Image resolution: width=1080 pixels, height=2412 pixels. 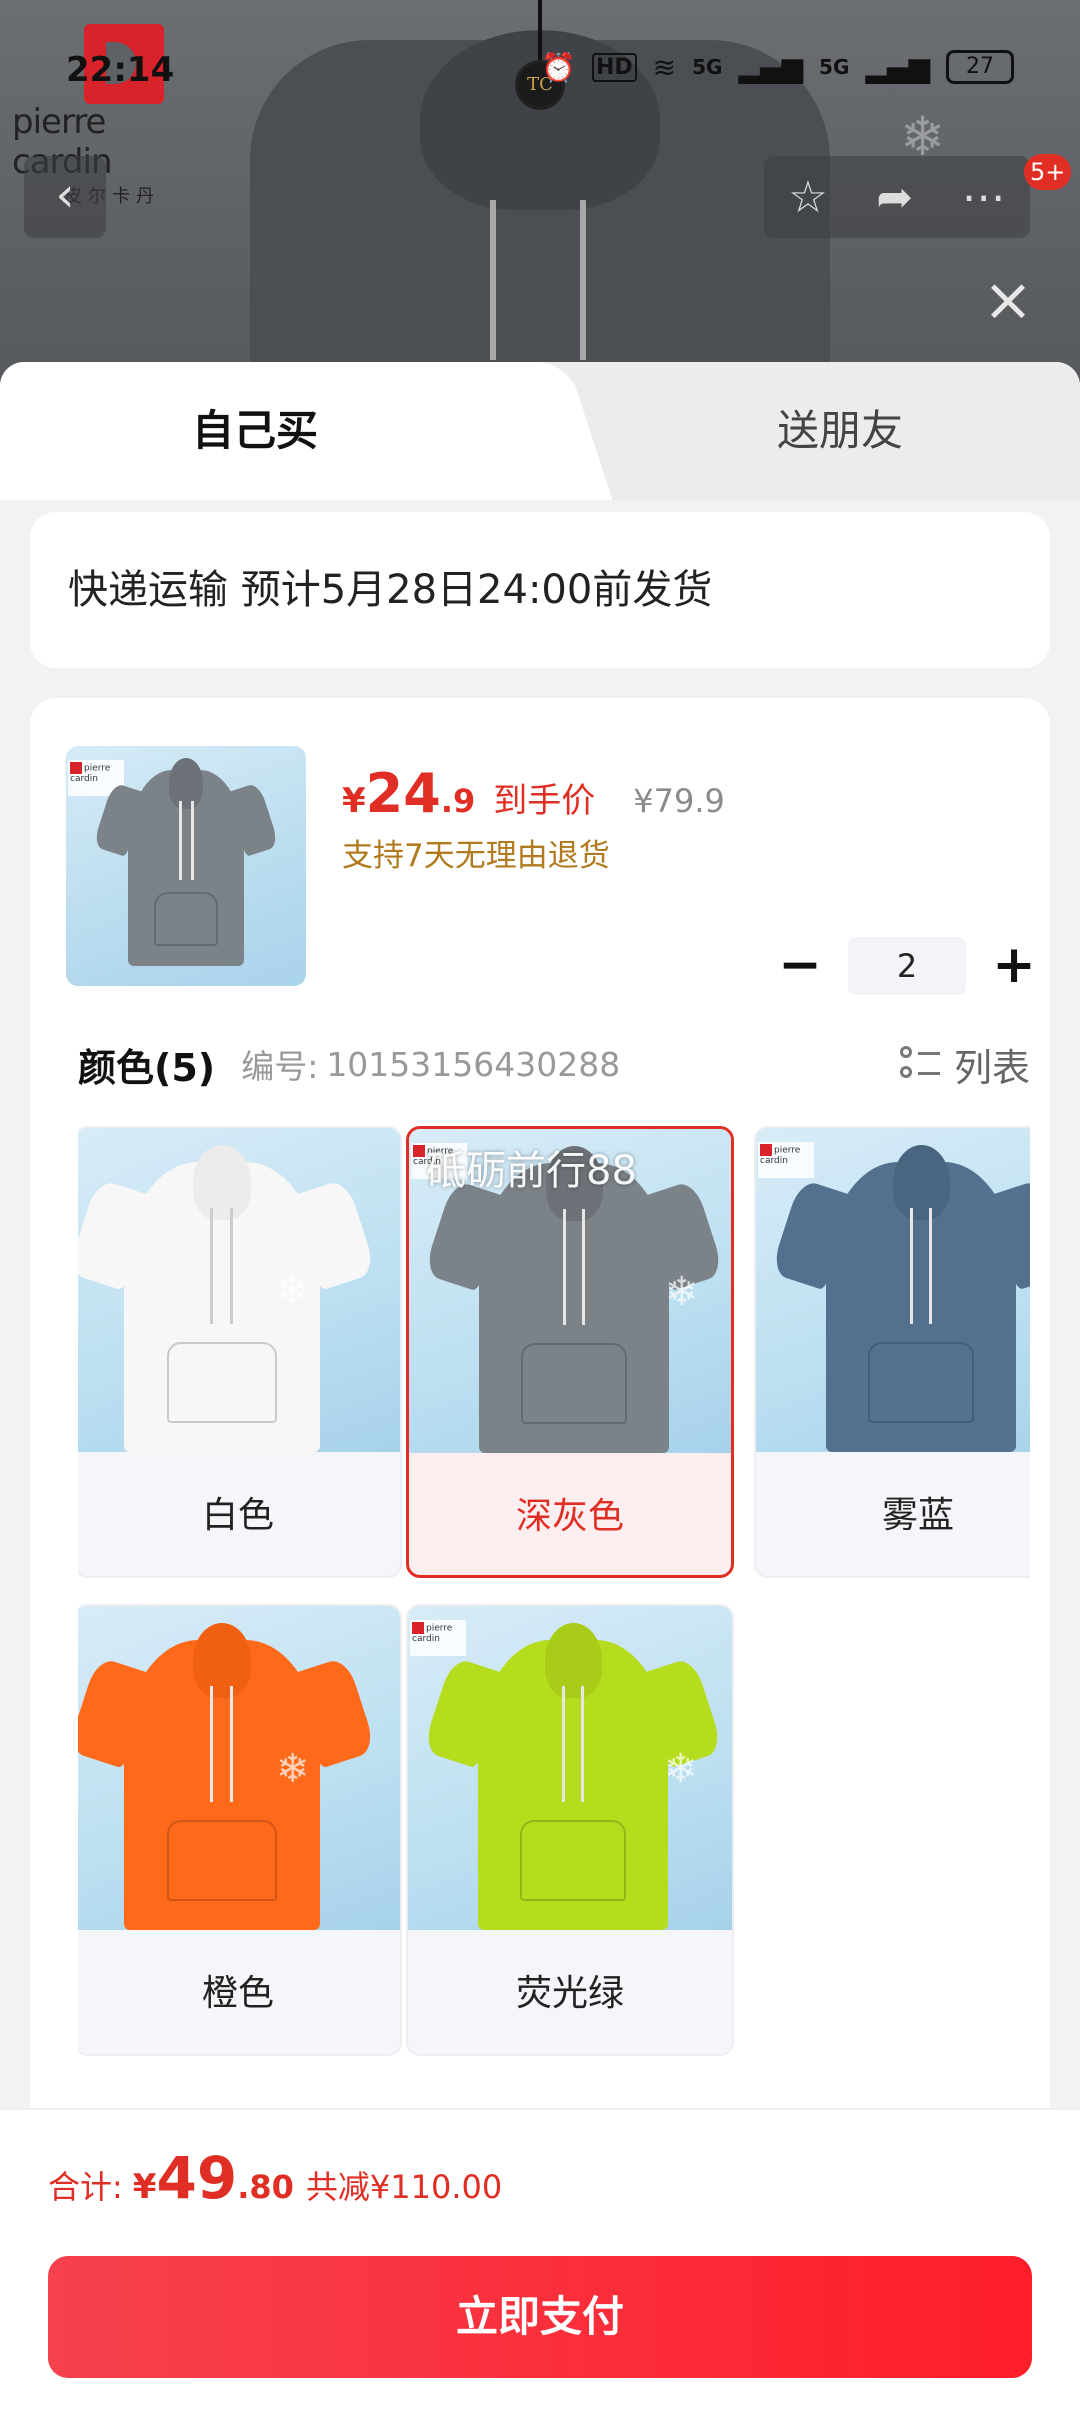 What do you see at coordinates (237, 1993) in the screenshot?
I see `color-option-label: 橙色` at bounding box center [237, 1993].